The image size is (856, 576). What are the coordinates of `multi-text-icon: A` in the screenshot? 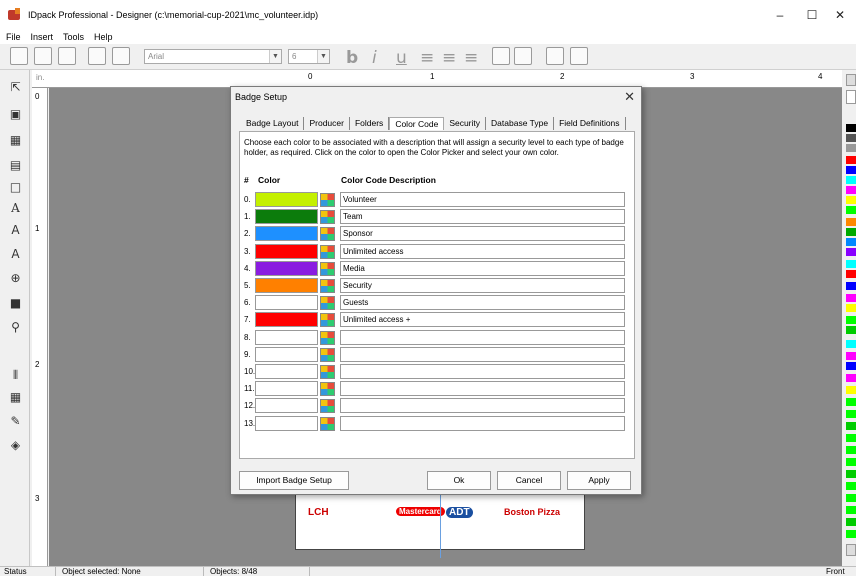 It's located at (15, 254).